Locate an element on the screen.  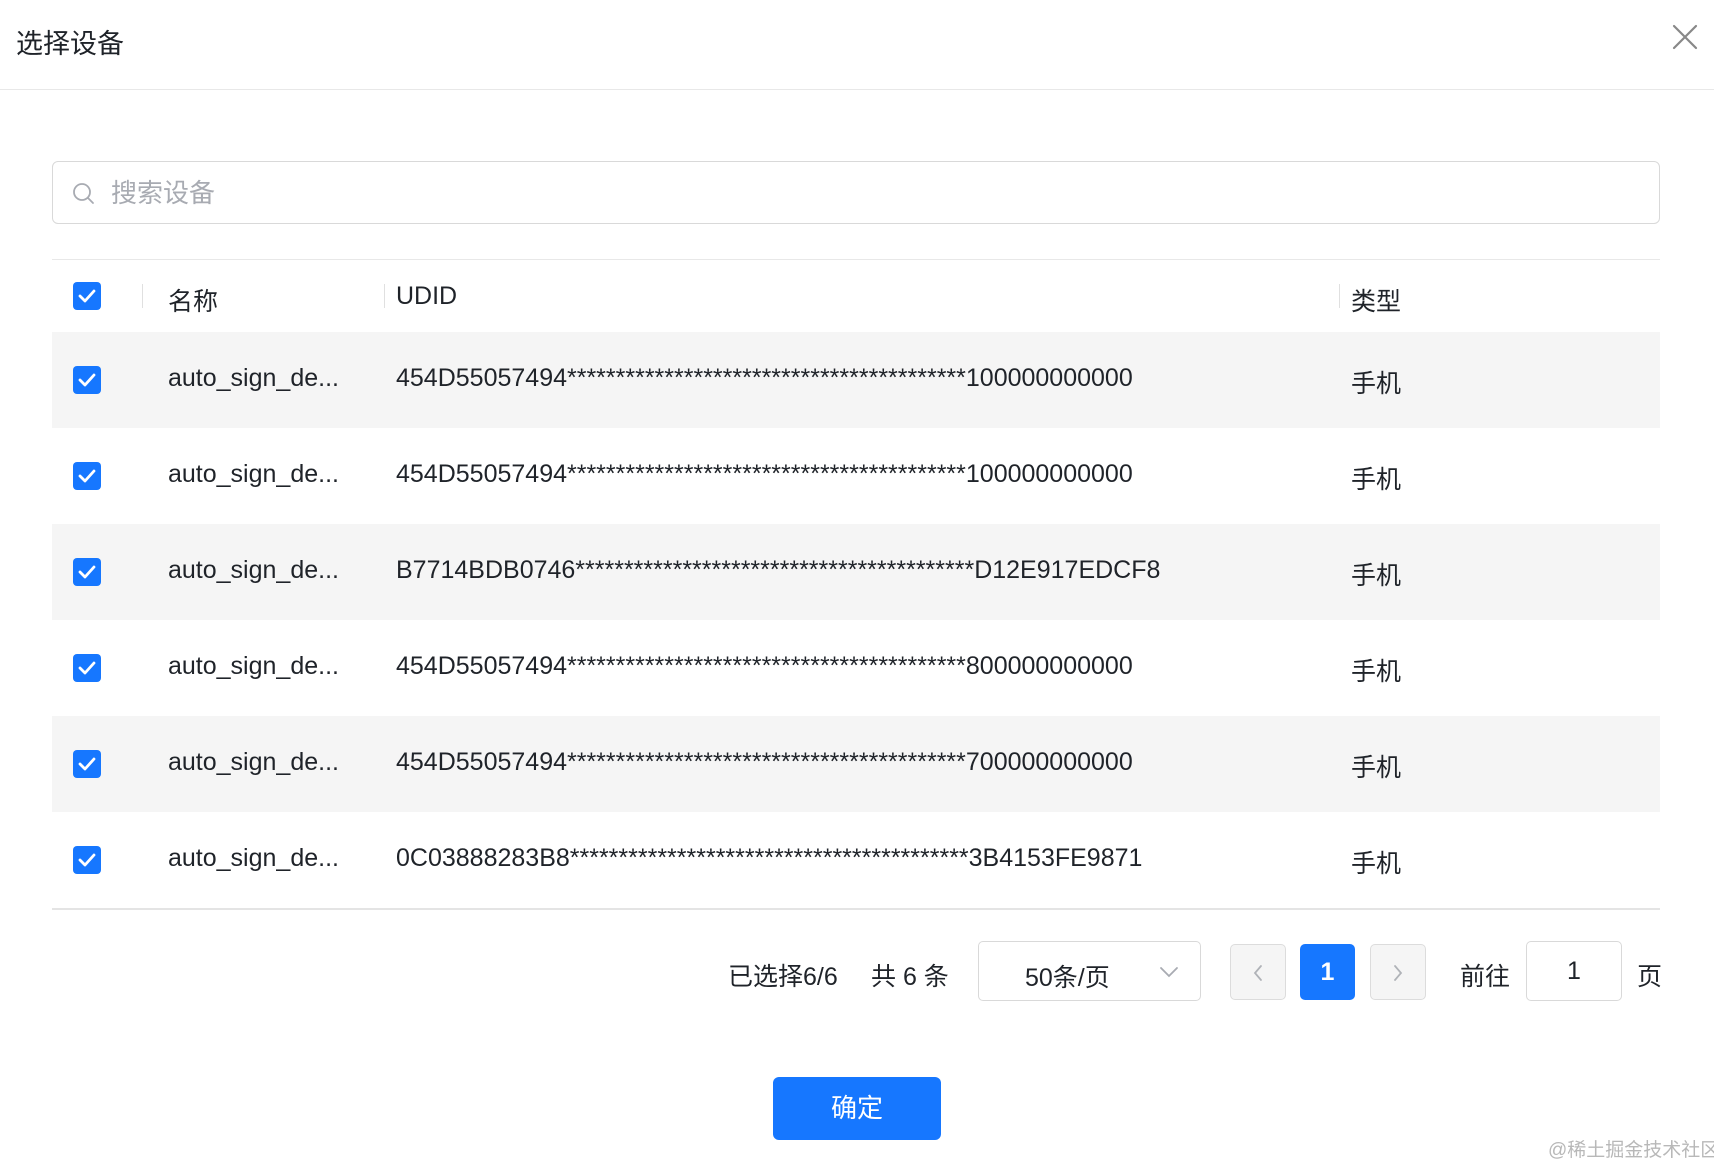
page-size-select: 50条/页 is located at coordinates (1089, 971).